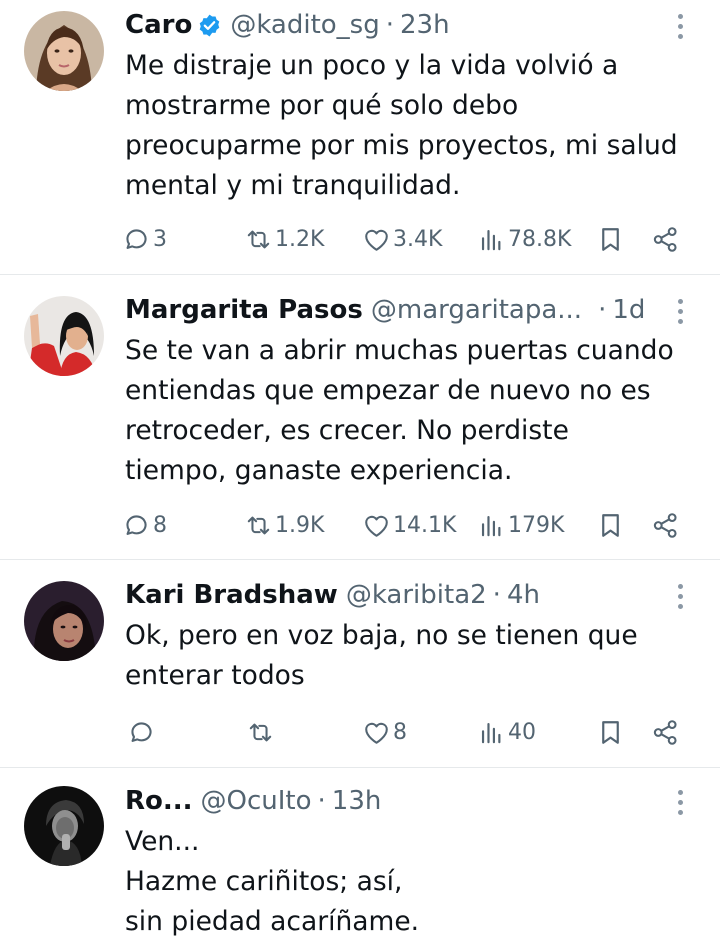  I want to click on views-button: 78.8K, so click(524, 239).